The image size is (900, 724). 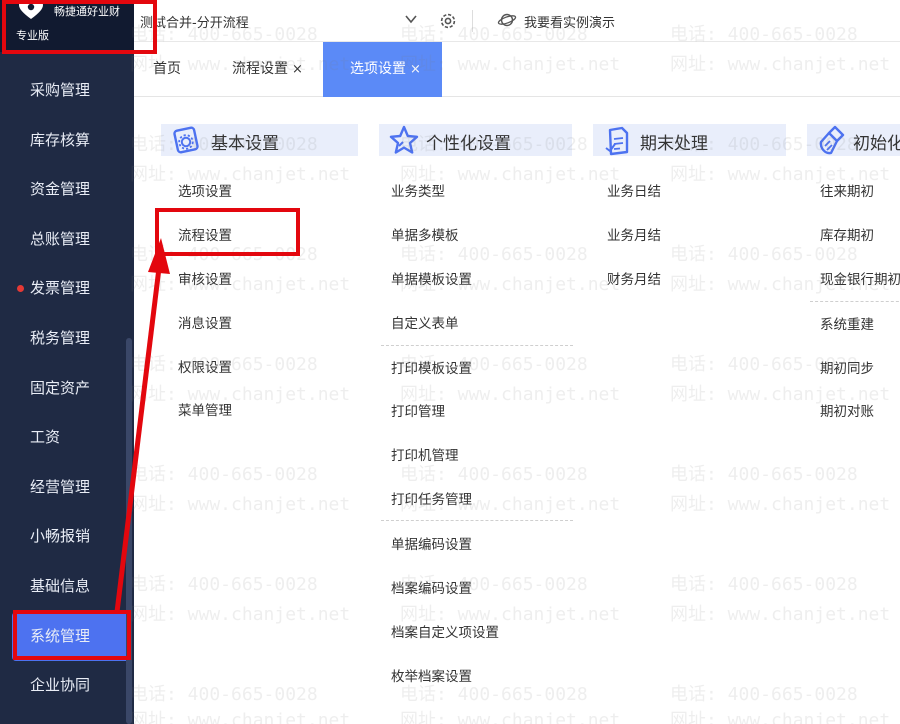 What do you see at coordinates (860, 278) in the screenshot?
I see `item-cash-bank-opening: 现金银行期初` at bounding box center [860, 278].